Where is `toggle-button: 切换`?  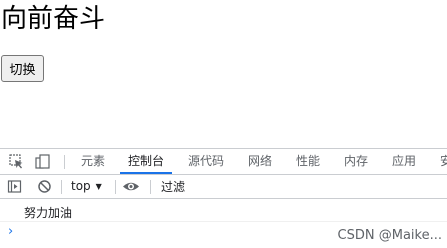 toggle-button: 切换 is located at coordinates (22, 68).